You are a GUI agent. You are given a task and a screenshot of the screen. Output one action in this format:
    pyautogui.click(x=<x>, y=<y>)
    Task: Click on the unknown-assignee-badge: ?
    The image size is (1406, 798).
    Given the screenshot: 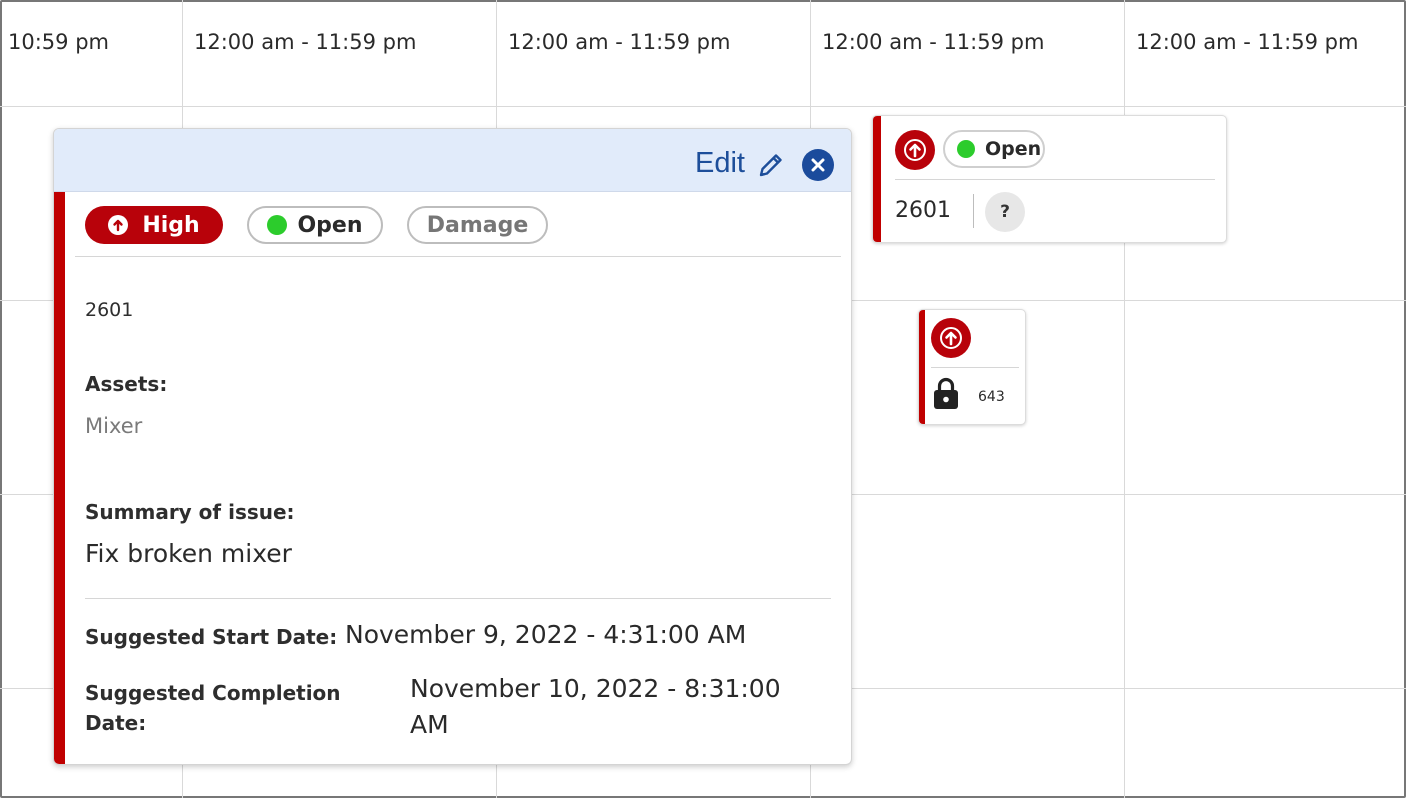 What is the action you would take?
    pyautogui.click(x=1005, y=212)
    